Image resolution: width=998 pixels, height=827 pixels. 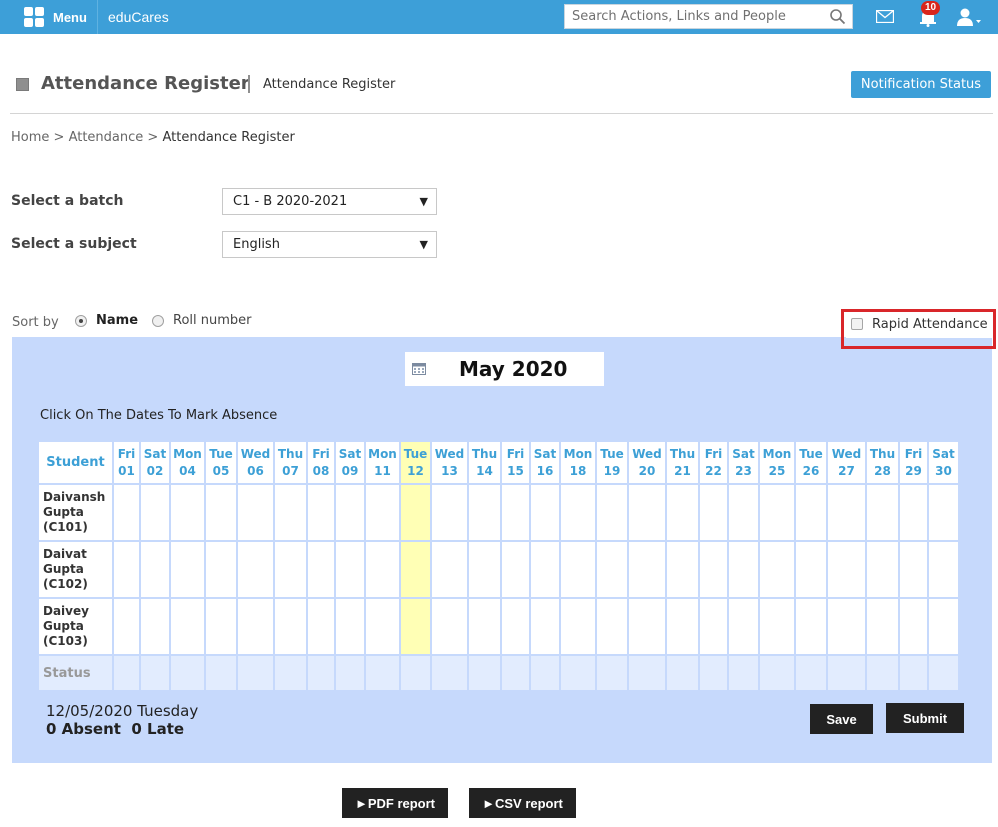 What do you see at coordinates (857, 324) in the screenshot?
I see `rapid-attendance-checkbox` at bounding box center [857, 324].